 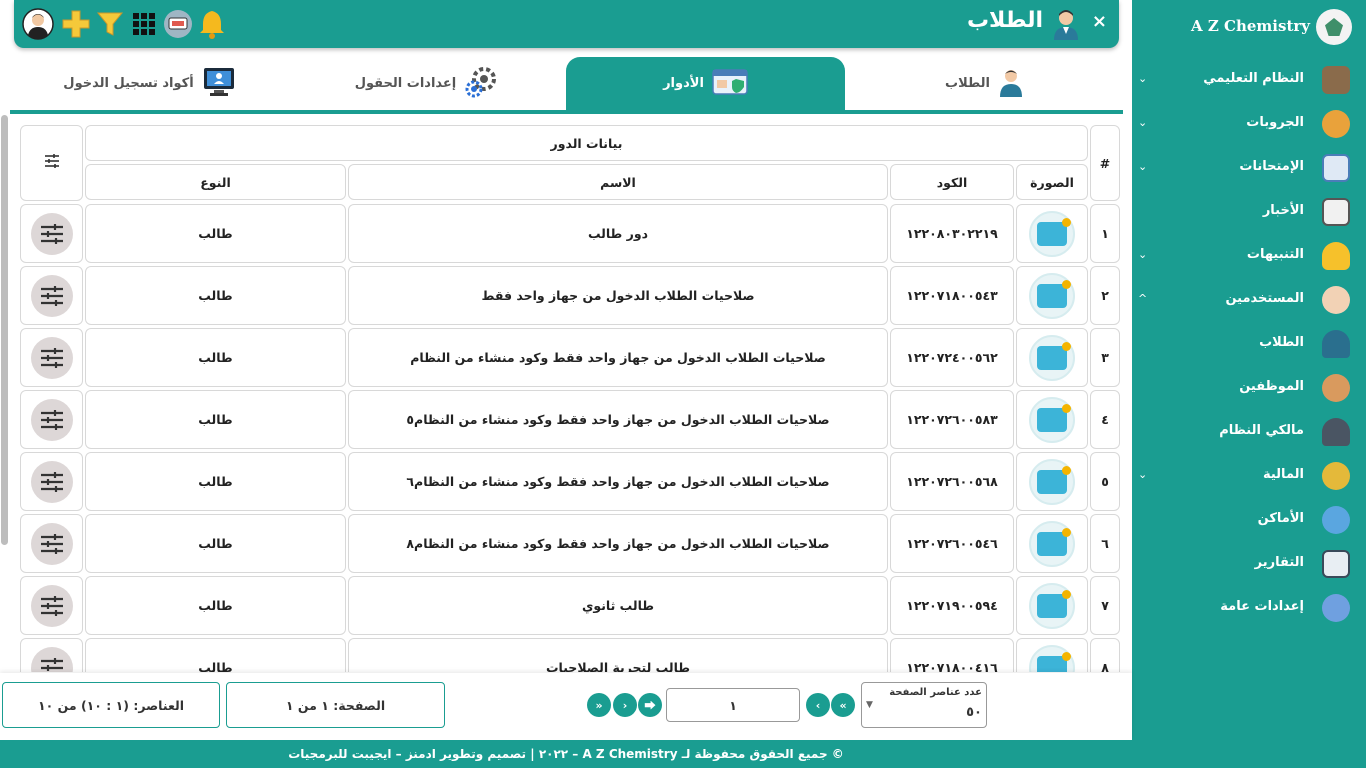 I want to click on last-page-button: », so click(x=599, y=705).